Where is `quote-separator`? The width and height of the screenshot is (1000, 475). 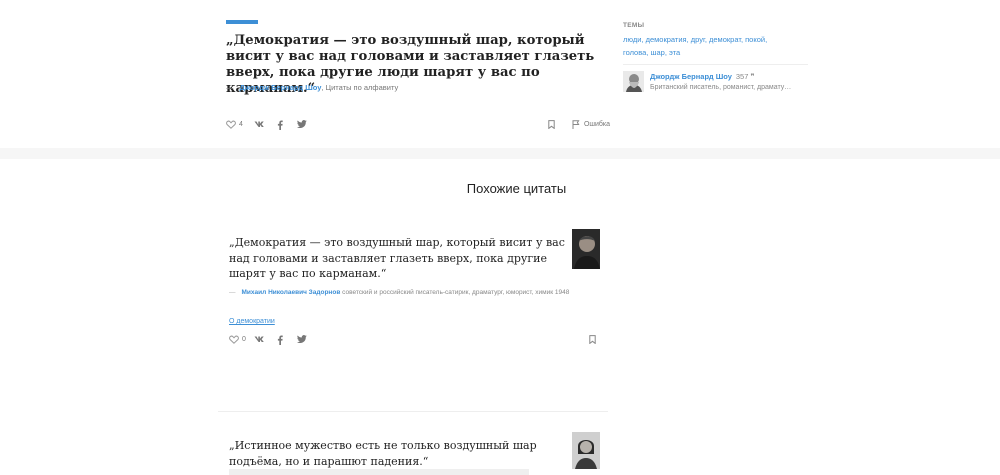
quote-separator is located at coordinates (413, 411).